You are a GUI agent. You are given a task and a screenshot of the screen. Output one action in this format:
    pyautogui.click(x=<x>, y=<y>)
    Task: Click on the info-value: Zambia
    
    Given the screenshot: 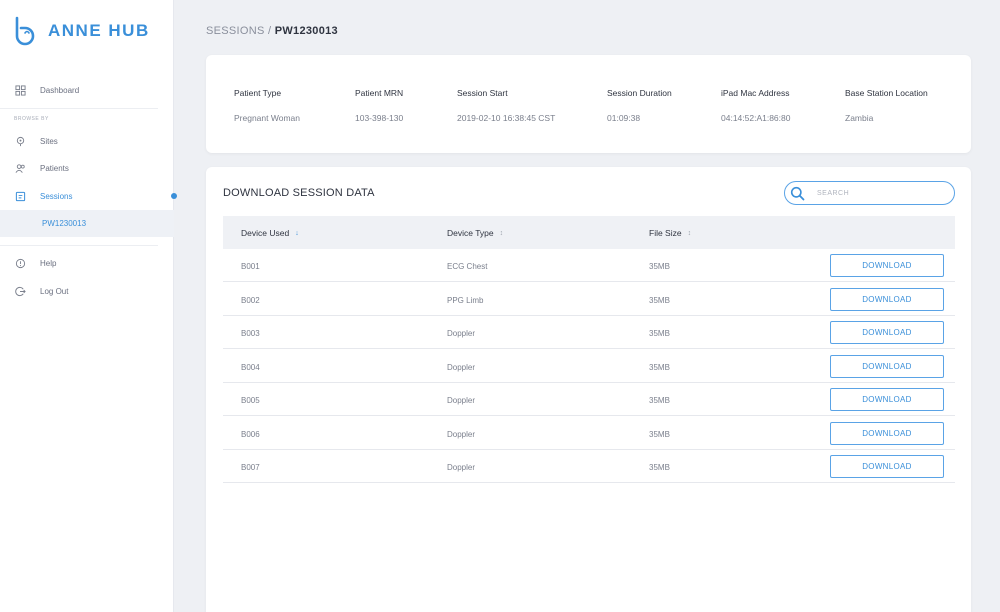 What is the action you would take?
    pyautogui.click(x=859, y=118)
    